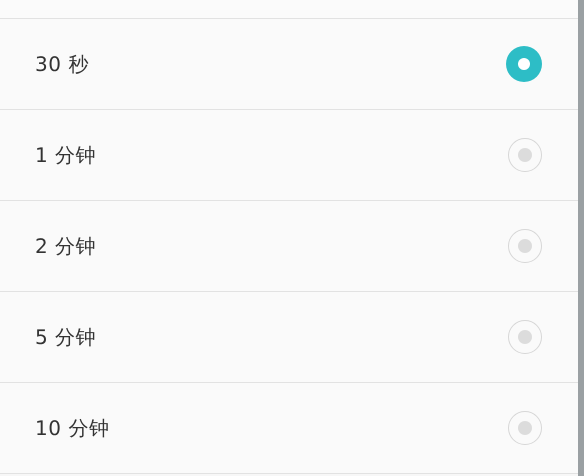  I want to click on option-label: 2 分钟, so click(65, 246).